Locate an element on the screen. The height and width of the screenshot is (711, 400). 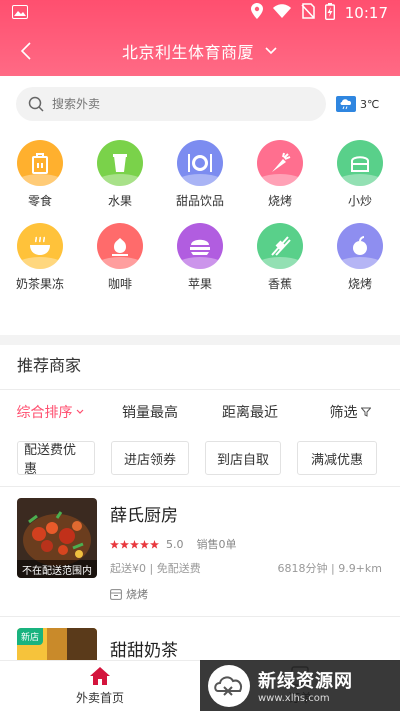
filter-chips: 配送费优惠 进店领券 到店自取 满减优惠 is located at coordinates (197, 459).